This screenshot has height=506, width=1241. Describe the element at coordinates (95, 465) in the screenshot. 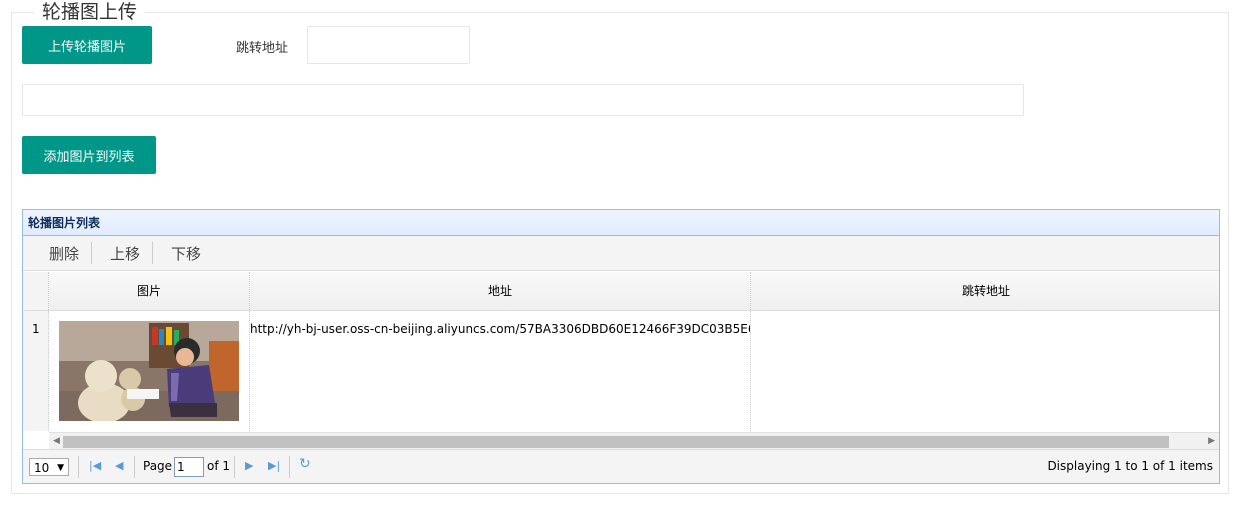

I see `first-page-icon: |◀` at that location.